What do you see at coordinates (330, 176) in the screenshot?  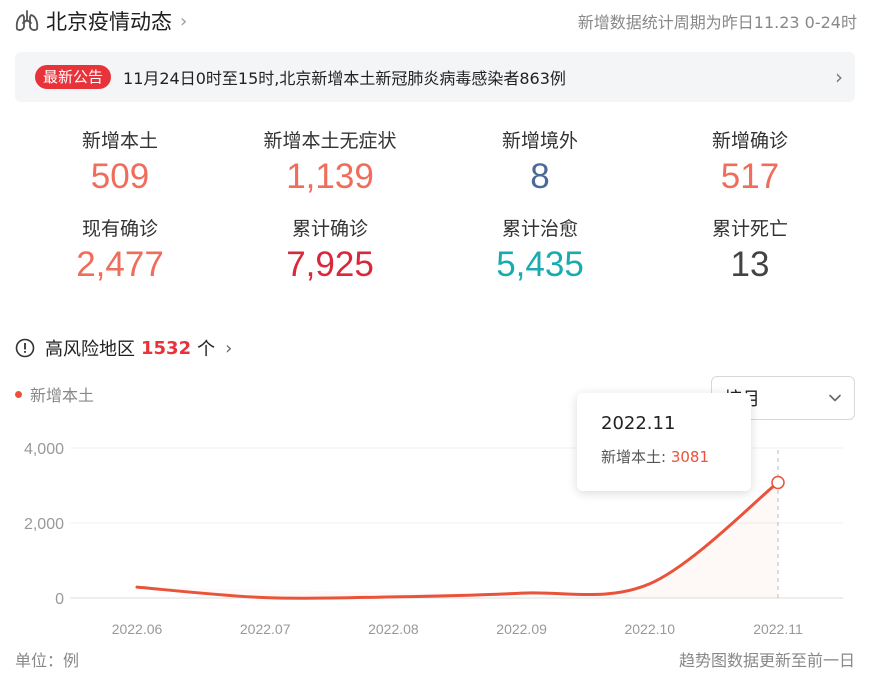 I see `stat-value: 1,139` at bounding box center [330, 176].